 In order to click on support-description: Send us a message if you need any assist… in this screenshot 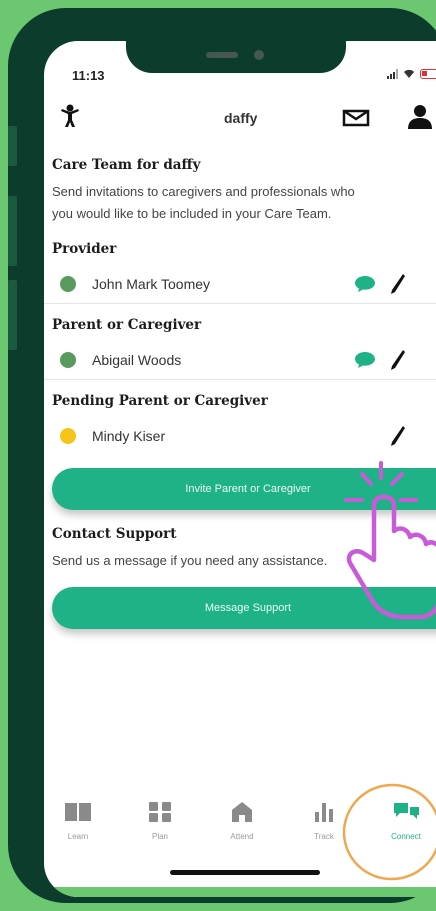, I will do `click(190, 560)`.